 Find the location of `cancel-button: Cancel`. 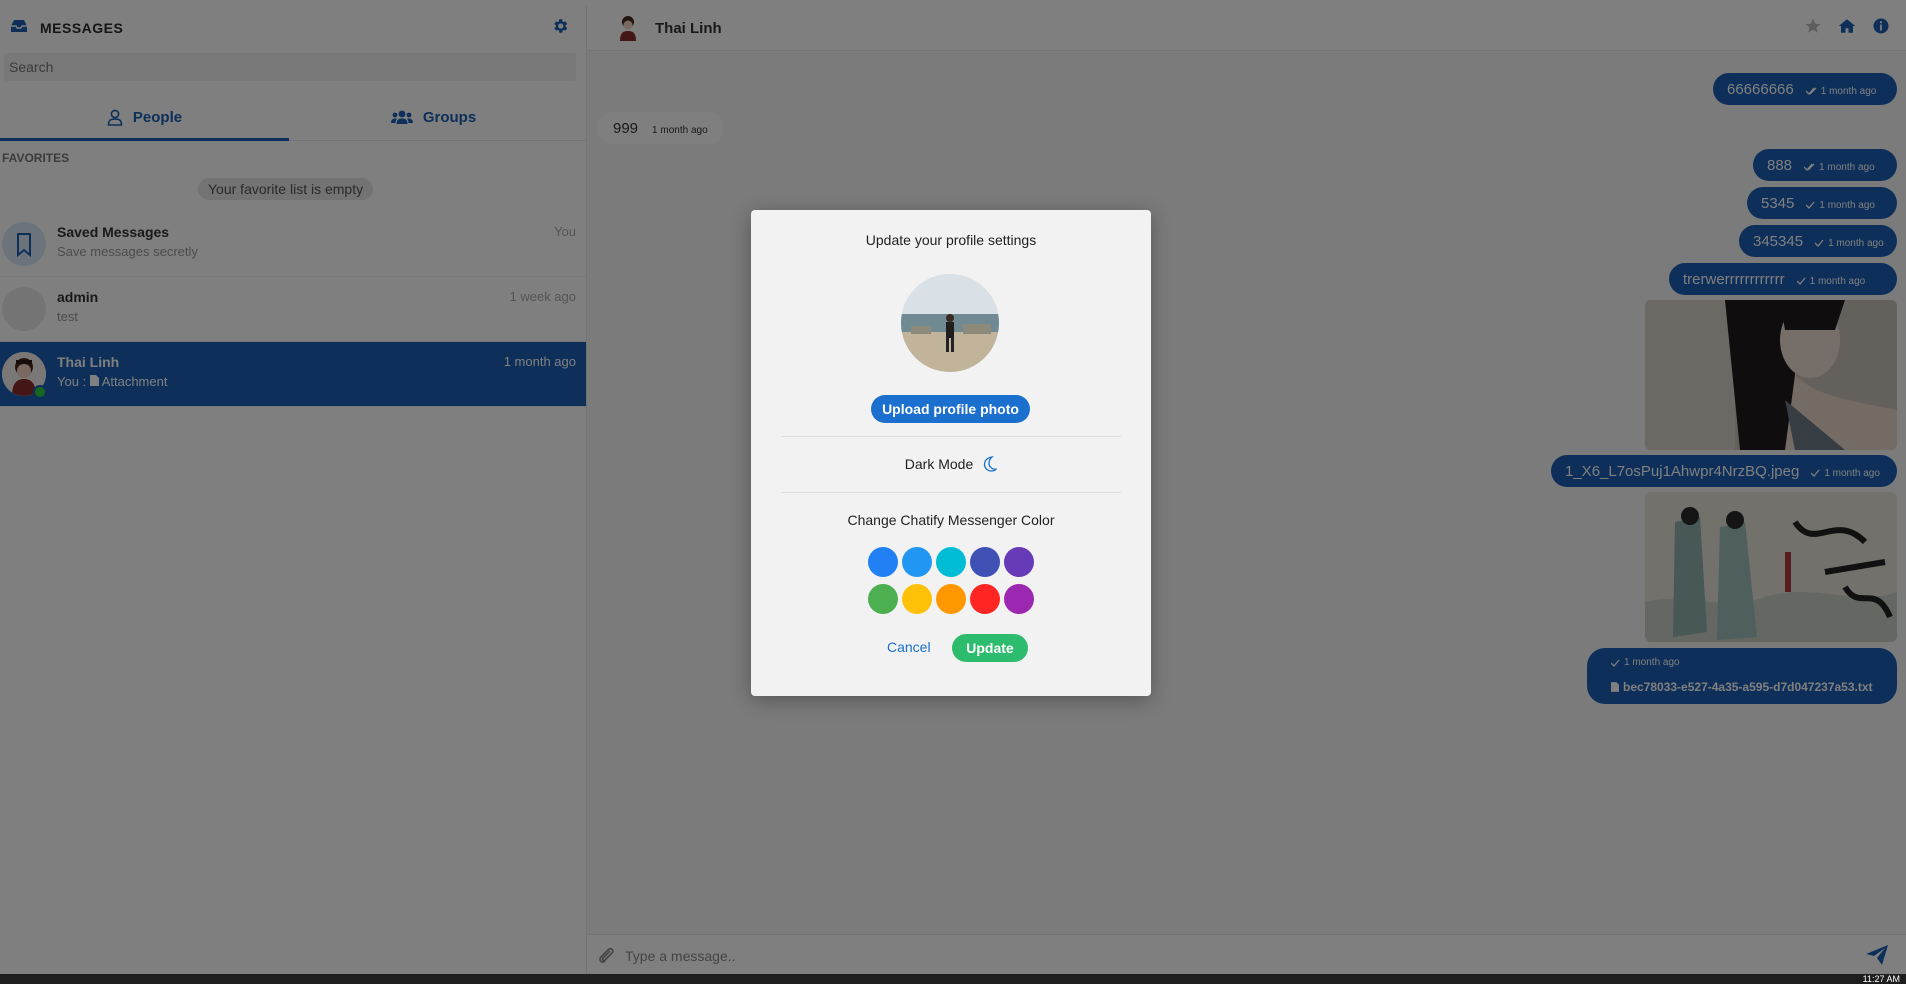

cancel-button: Cancel is located at coordinates (909, 647).